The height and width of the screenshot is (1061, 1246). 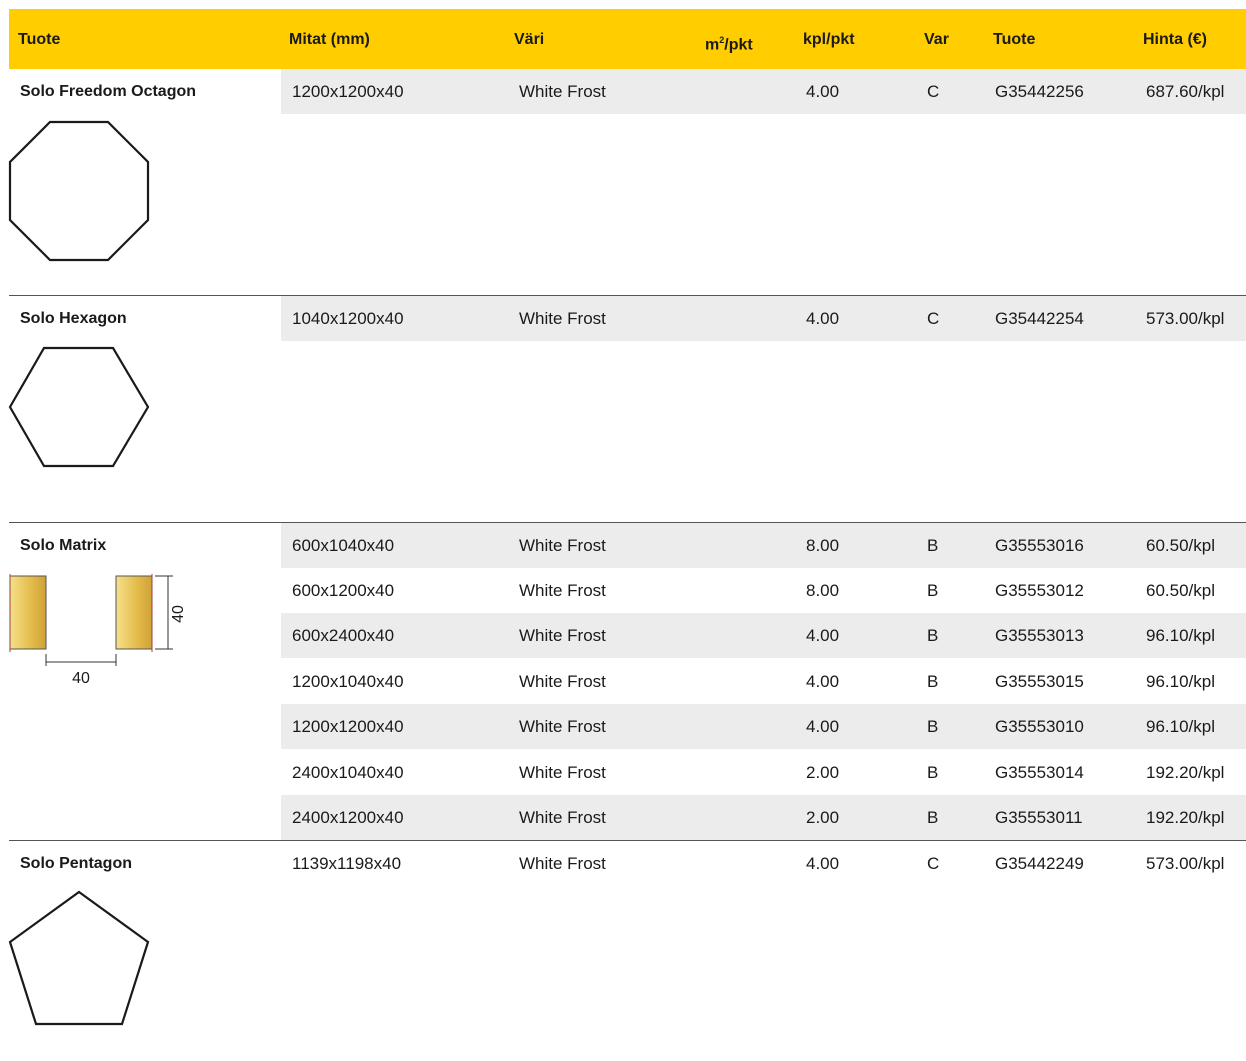 I want to click on cell-dimensions: 1040x1200x40, so click(x=348, y=318).